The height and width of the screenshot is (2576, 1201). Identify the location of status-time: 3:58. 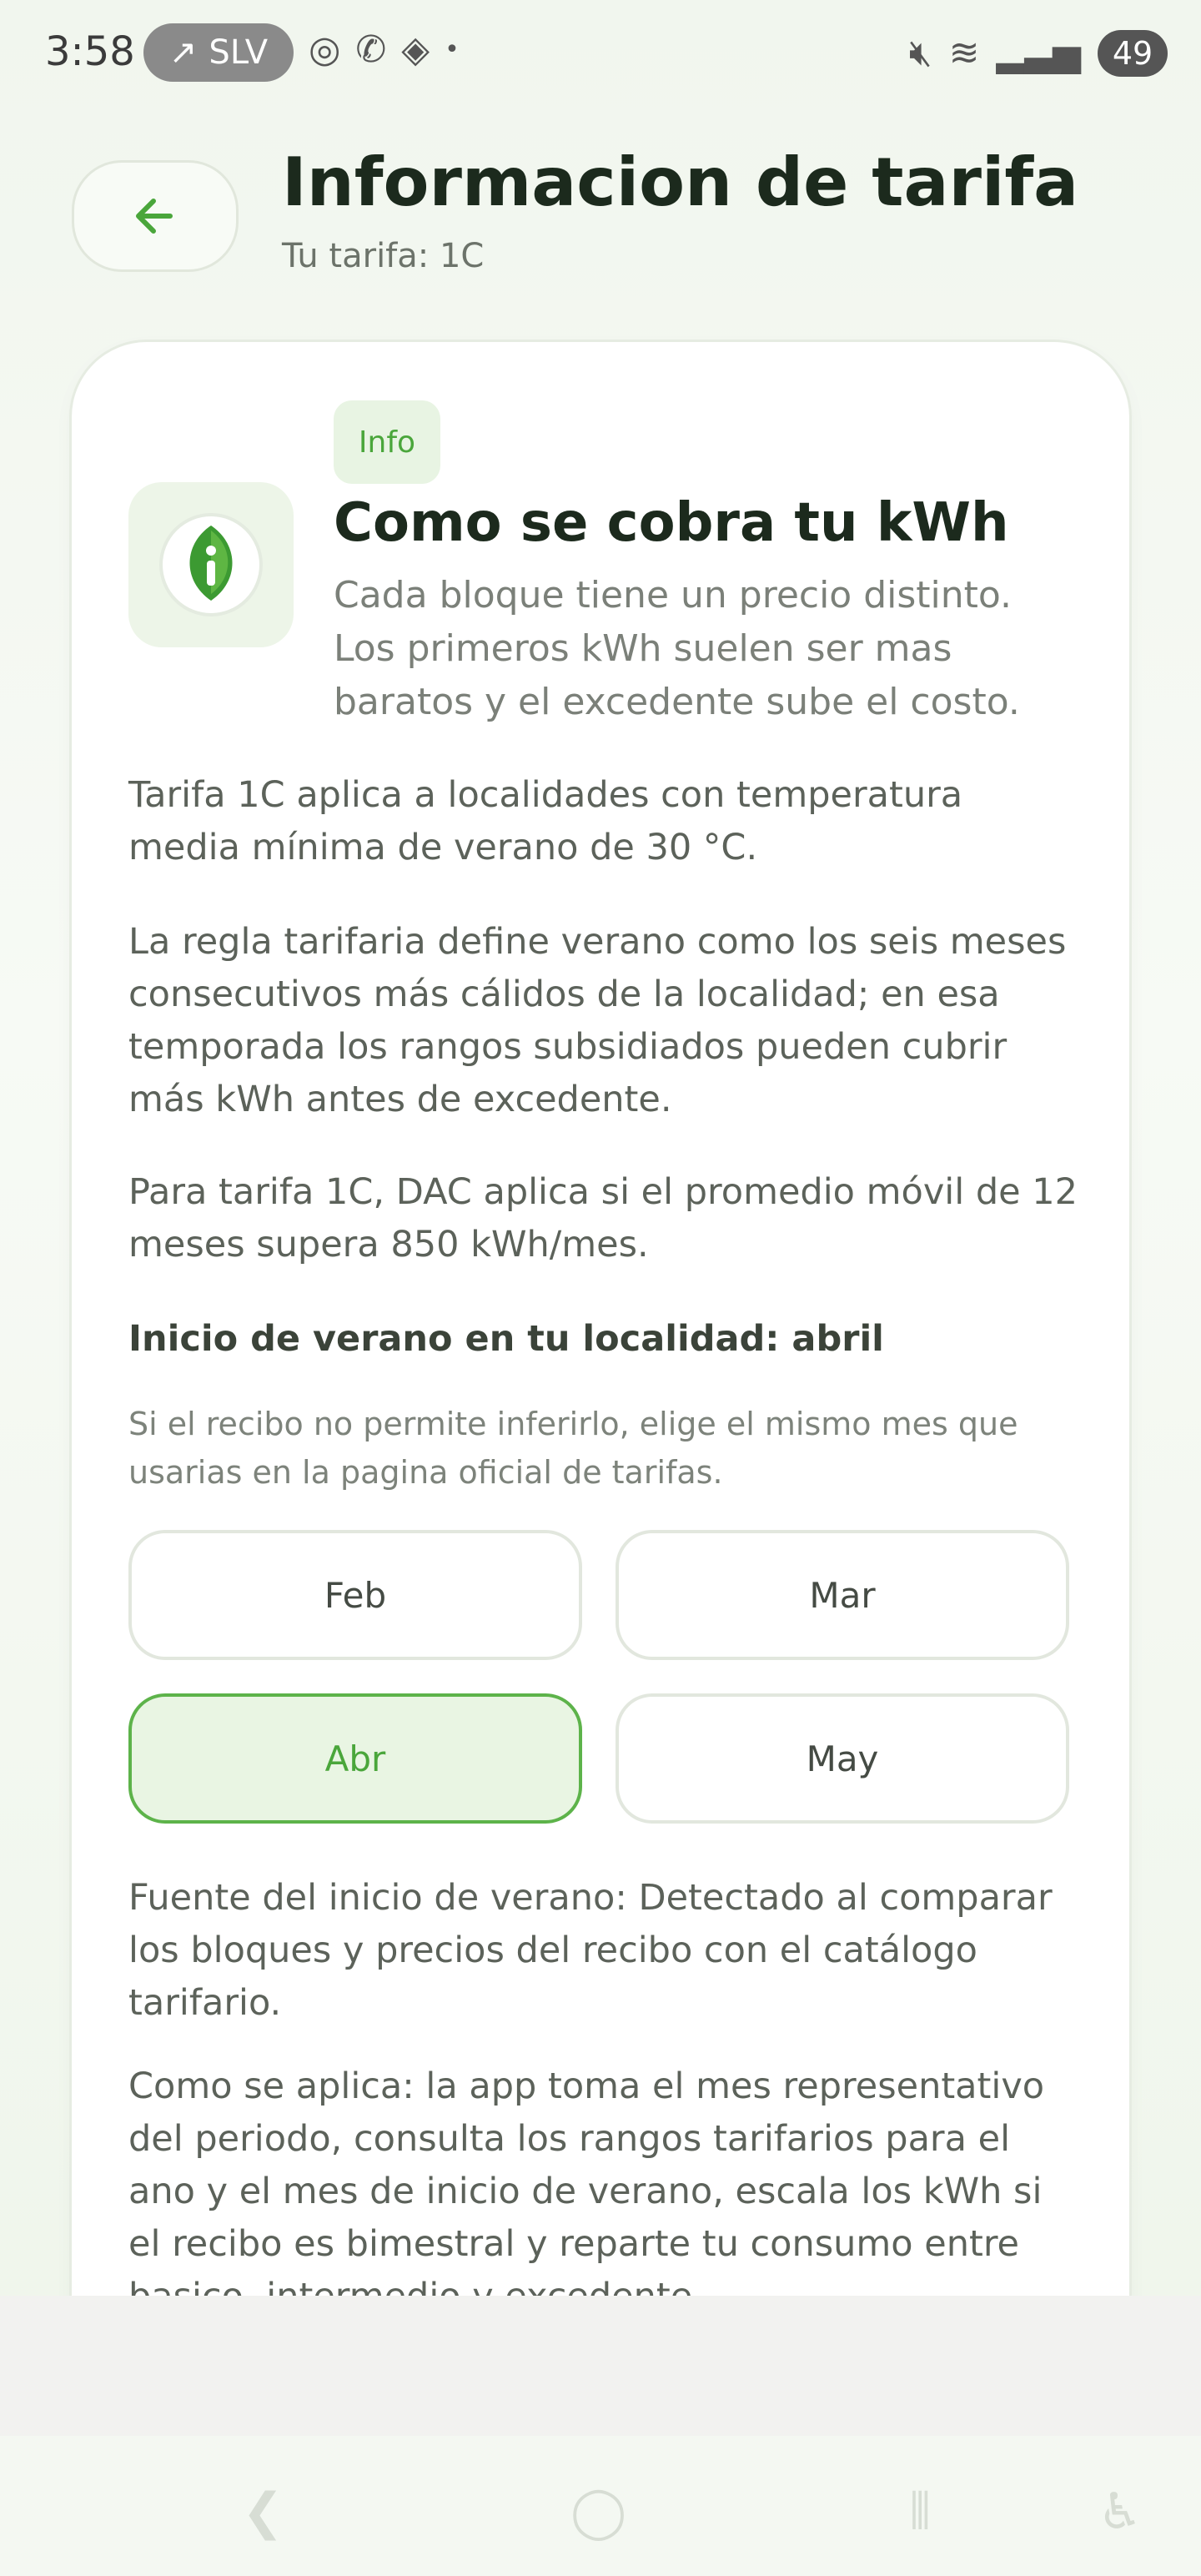
(90, 51).